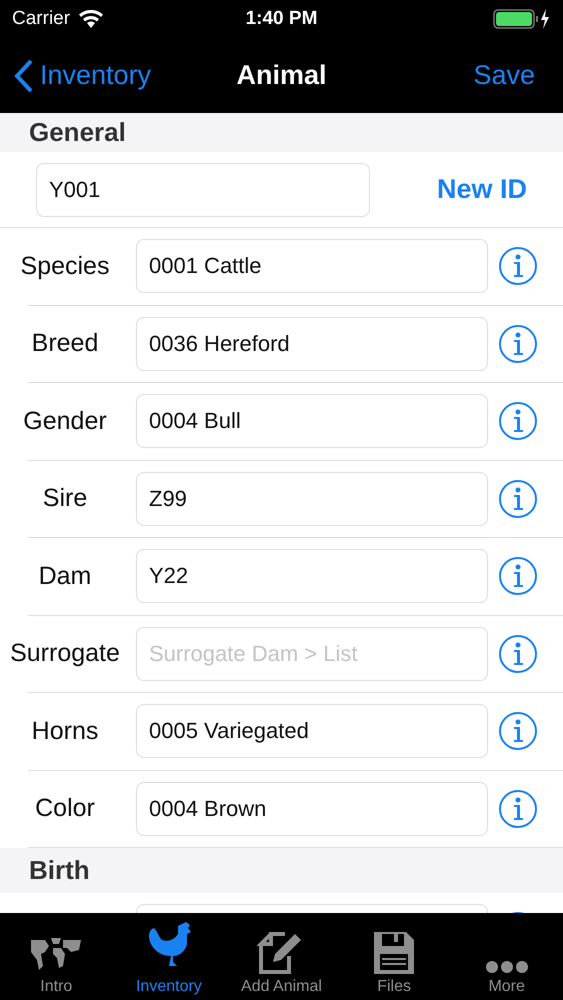 This screenshot has height=1000, width=563. Describe the element at coordinates (41, 19) in the screenshot. I see `carrier-label: Carrier` at that location.